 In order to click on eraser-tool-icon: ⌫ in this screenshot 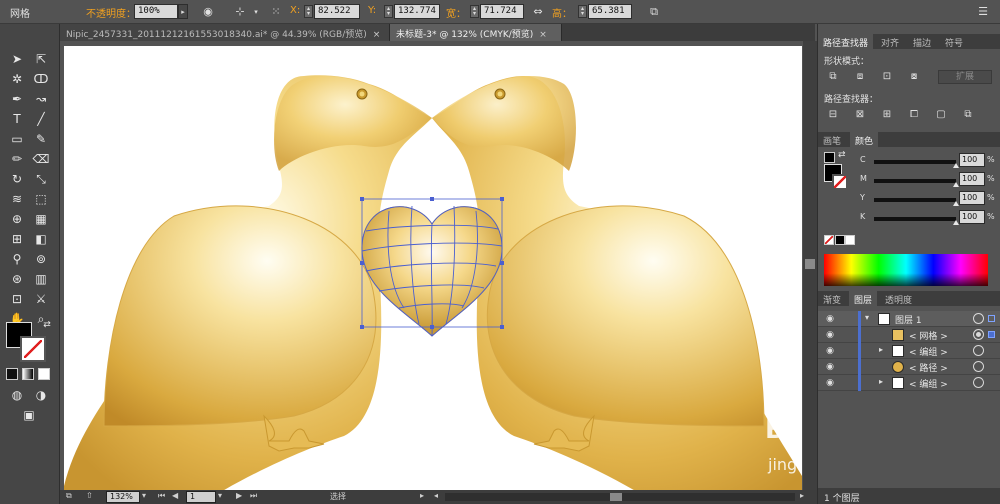, I will do `click(41, 159)`.